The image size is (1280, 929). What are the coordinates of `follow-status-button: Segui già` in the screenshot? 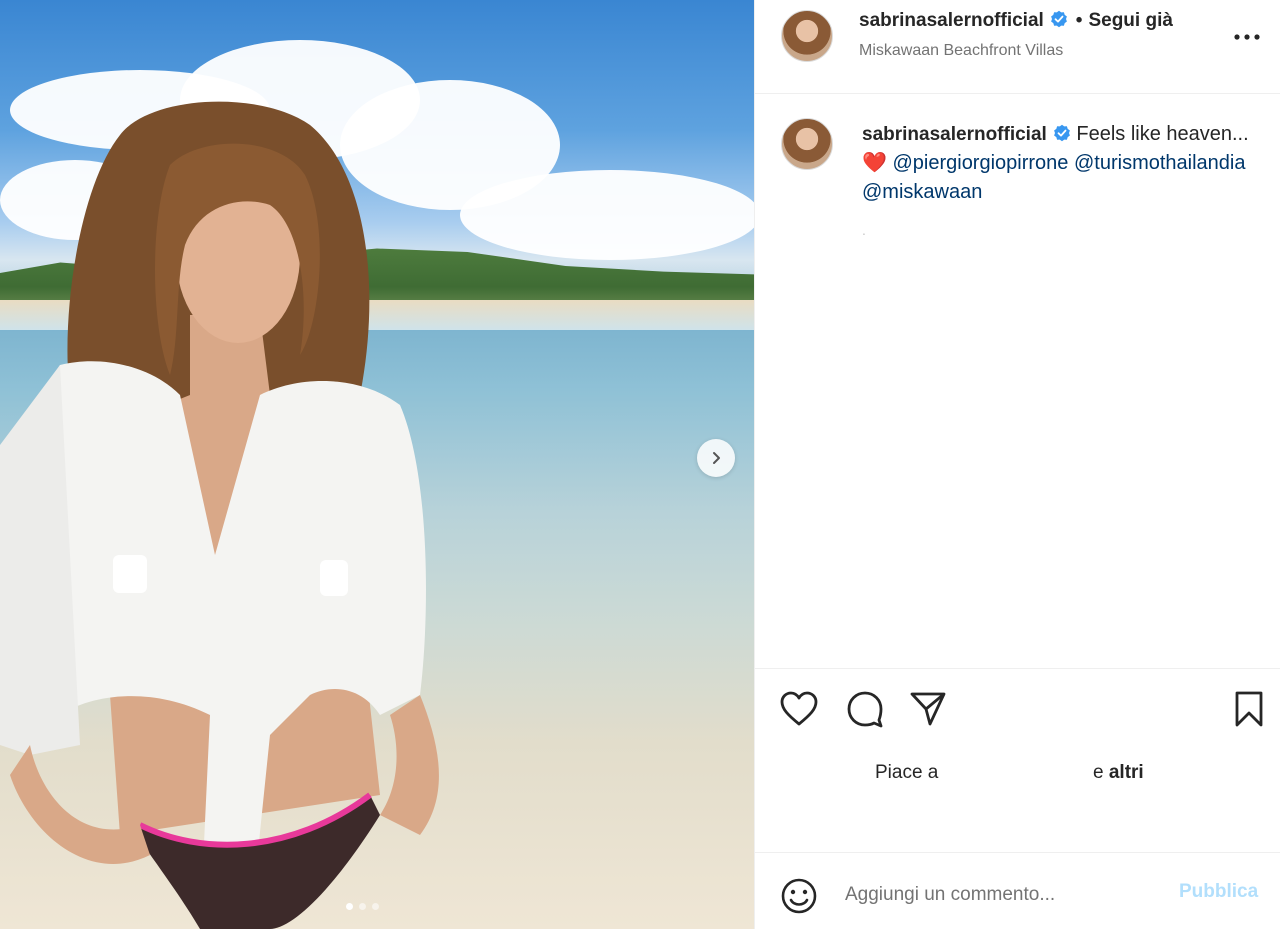 It's located at (1130, 20).